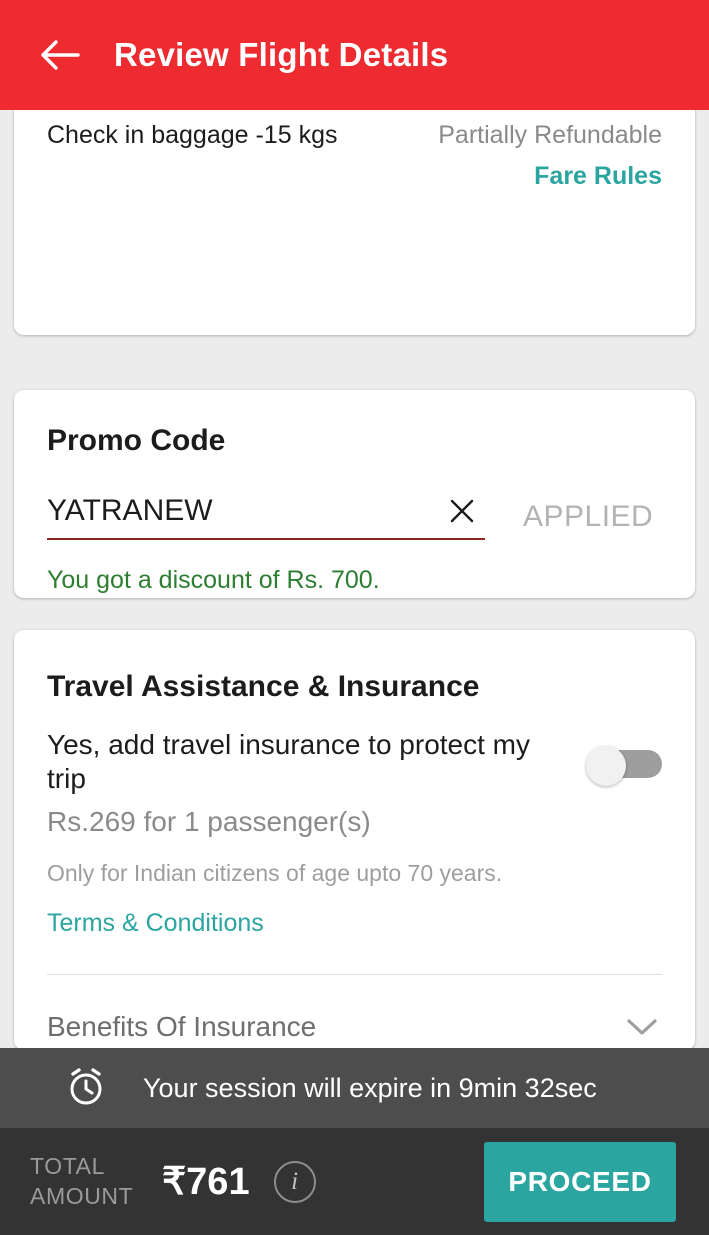 The image size is (709, 1235). I want to click on close-icon, so click(462, 511).